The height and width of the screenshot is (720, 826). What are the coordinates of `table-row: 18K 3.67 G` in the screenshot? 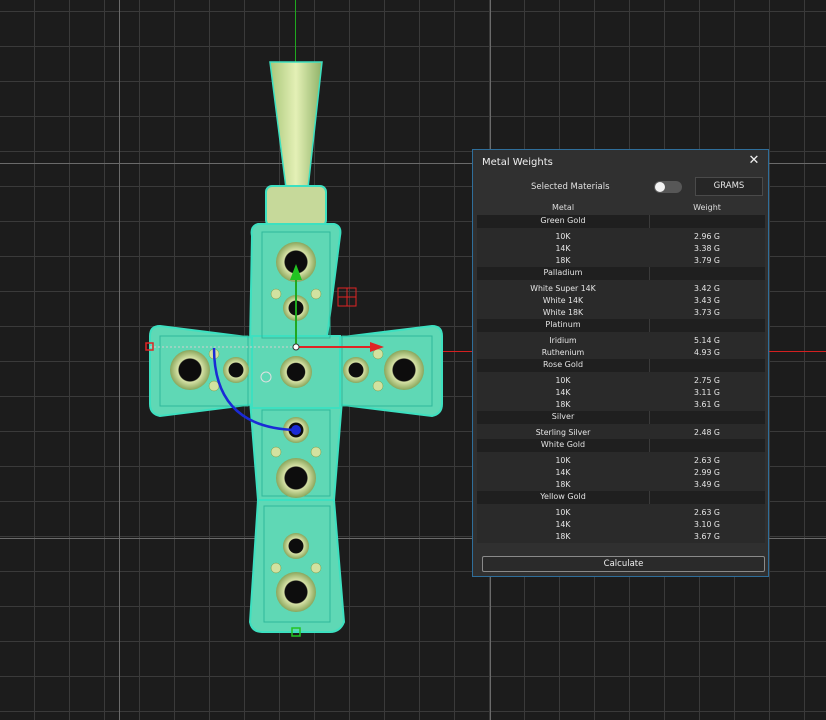 It's located at (621, 537).